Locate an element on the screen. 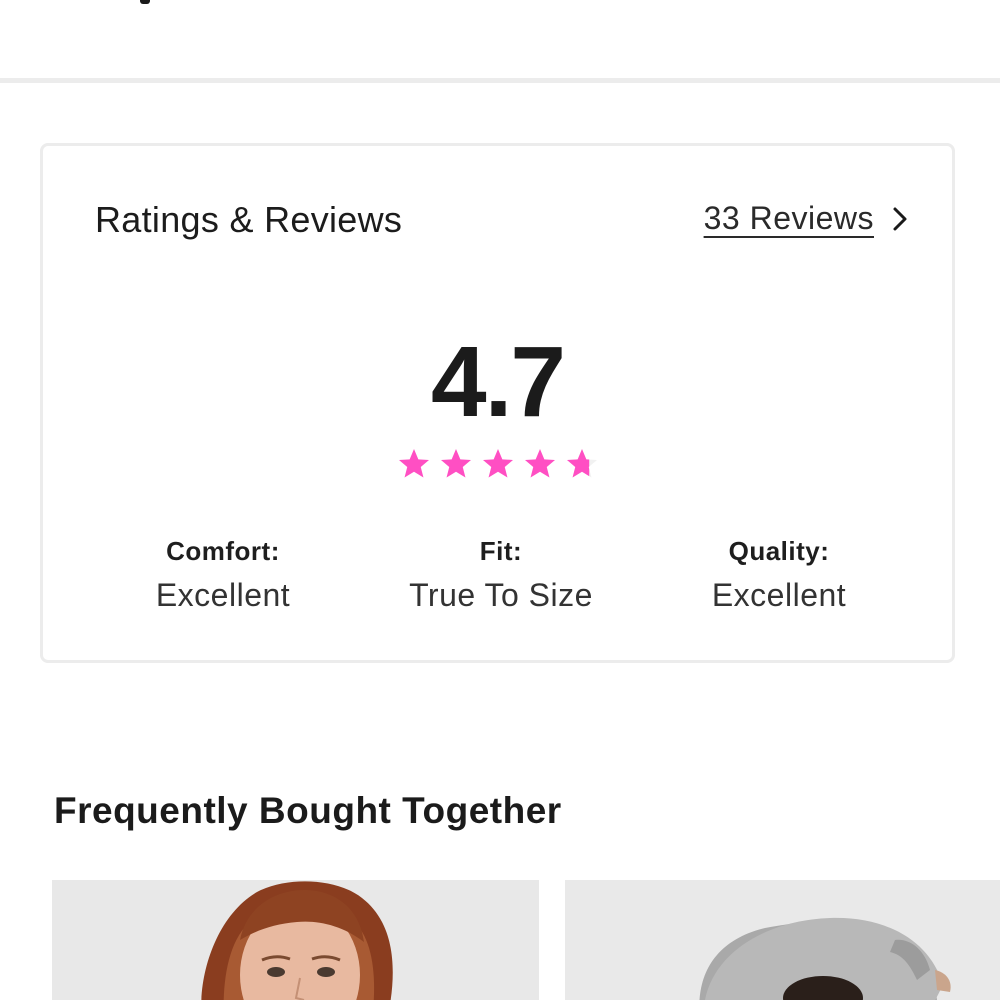 Image resolution: width=1000 pixels, height=1000 pixels. attribute-label: Comfort: is located at coordinates (223, 551).